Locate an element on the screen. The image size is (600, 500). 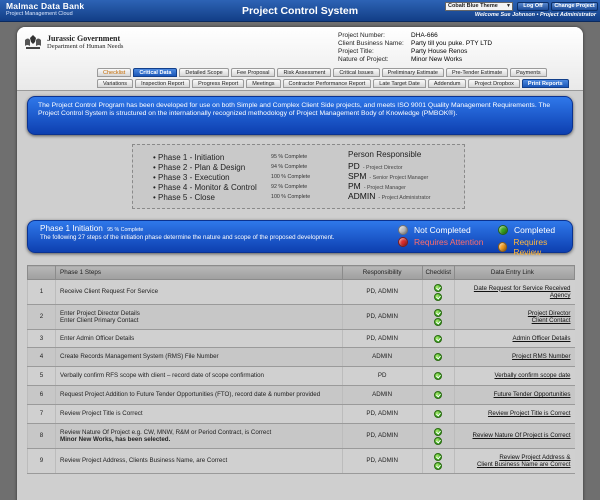
project-info-label: Client Business Name: is located at coordinates (371, 43).